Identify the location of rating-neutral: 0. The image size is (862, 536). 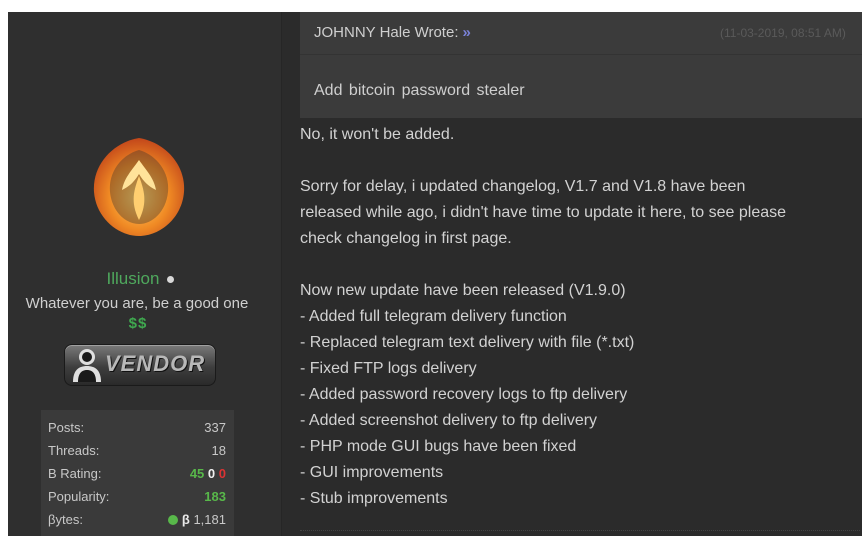
(211, 473).